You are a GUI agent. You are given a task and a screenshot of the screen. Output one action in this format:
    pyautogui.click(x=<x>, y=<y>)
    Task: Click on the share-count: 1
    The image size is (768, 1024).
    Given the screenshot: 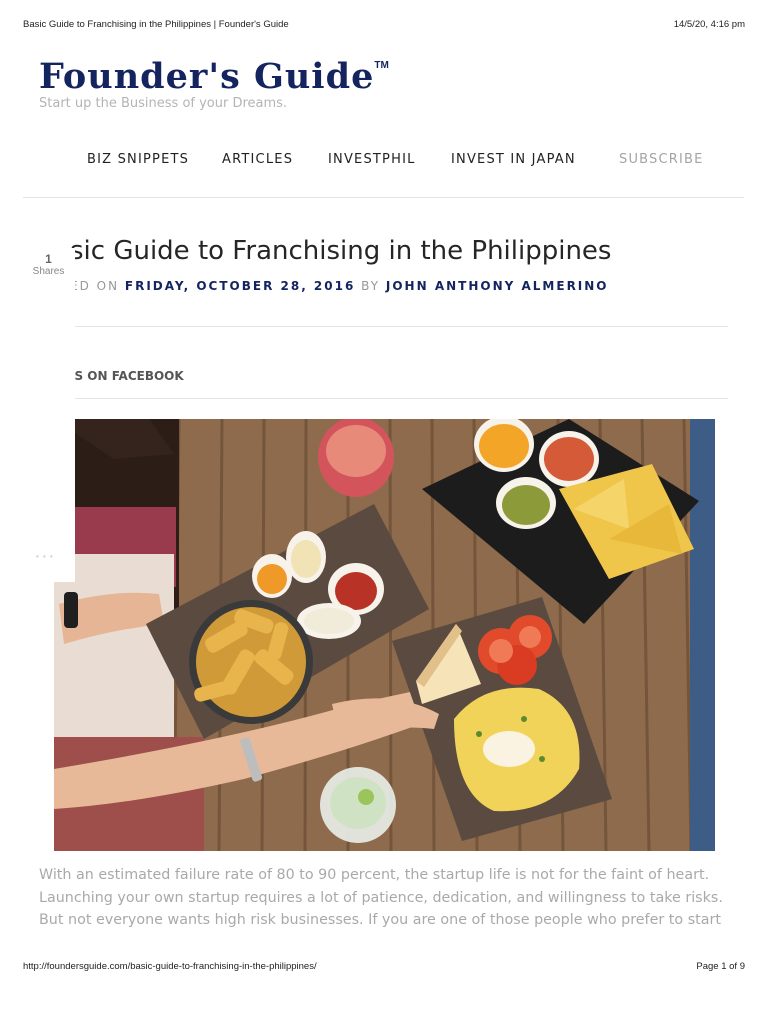 What is the action you would take?
    pyautogui.click(x=48, y=259)
    